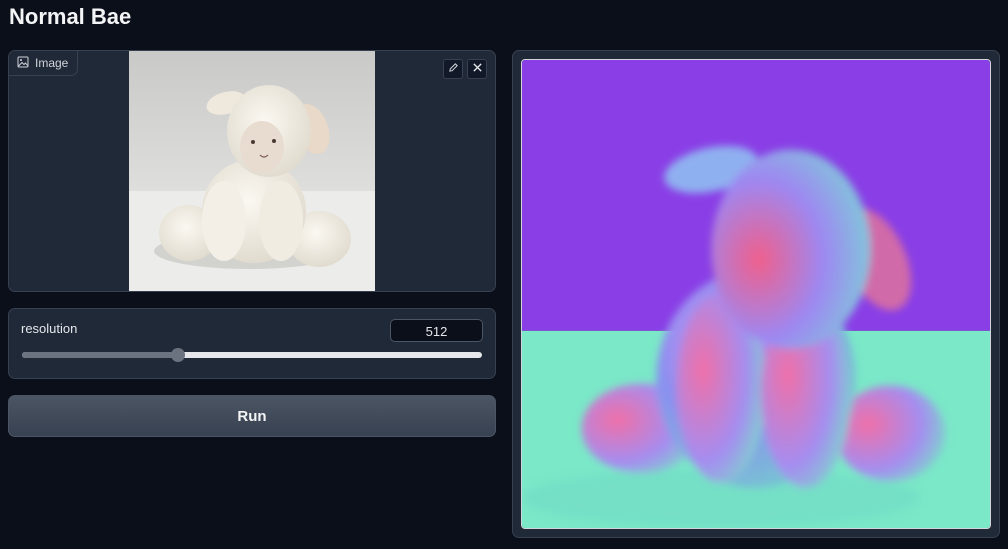 The height and width of the screenshot is (549, 1008). I want to click on resolution-label: resolution, so click(49, 328).